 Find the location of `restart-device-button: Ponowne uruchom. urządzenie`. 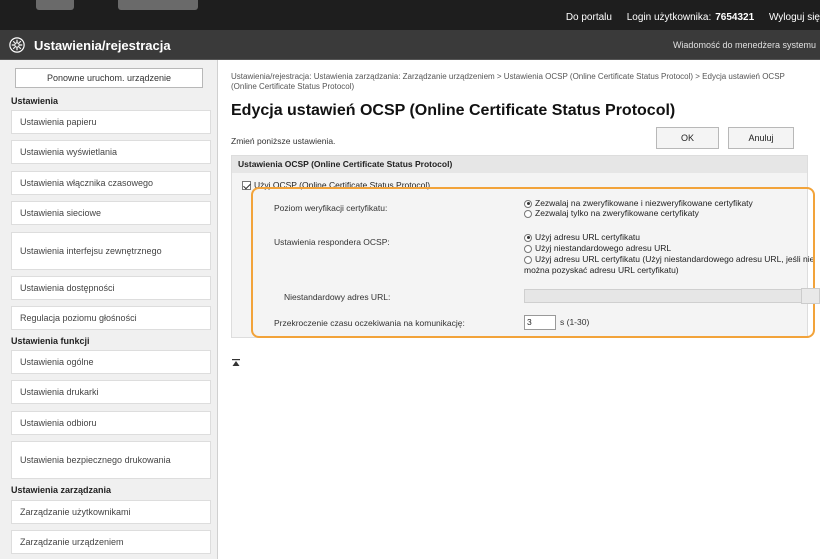

restart-device-button: Ponowne uruchom. urządzenie is located at coordinates (109, 78).